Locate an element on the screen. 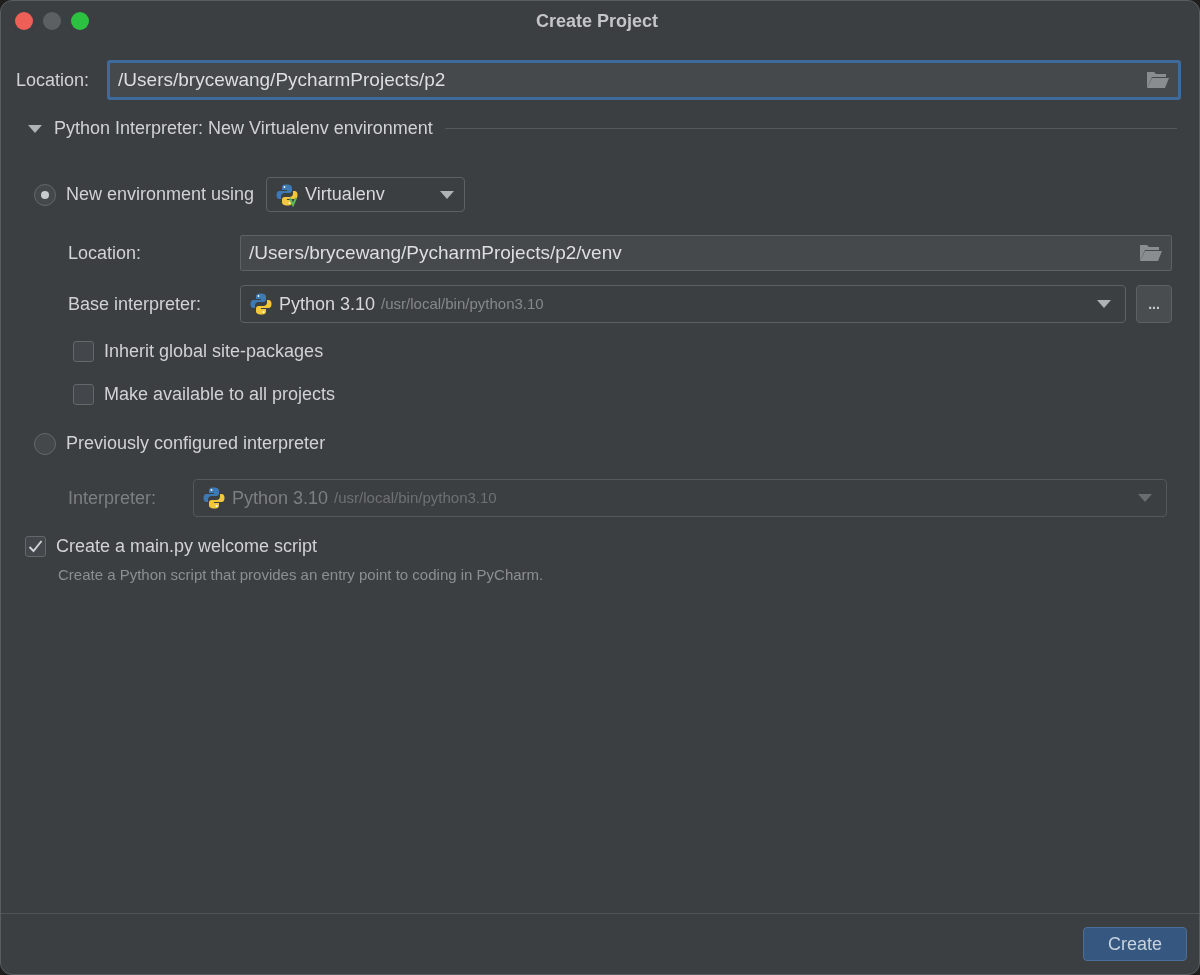 The width and height of the screenshot is (1200, 975). zoom-button is located at coordinates (80, 21).